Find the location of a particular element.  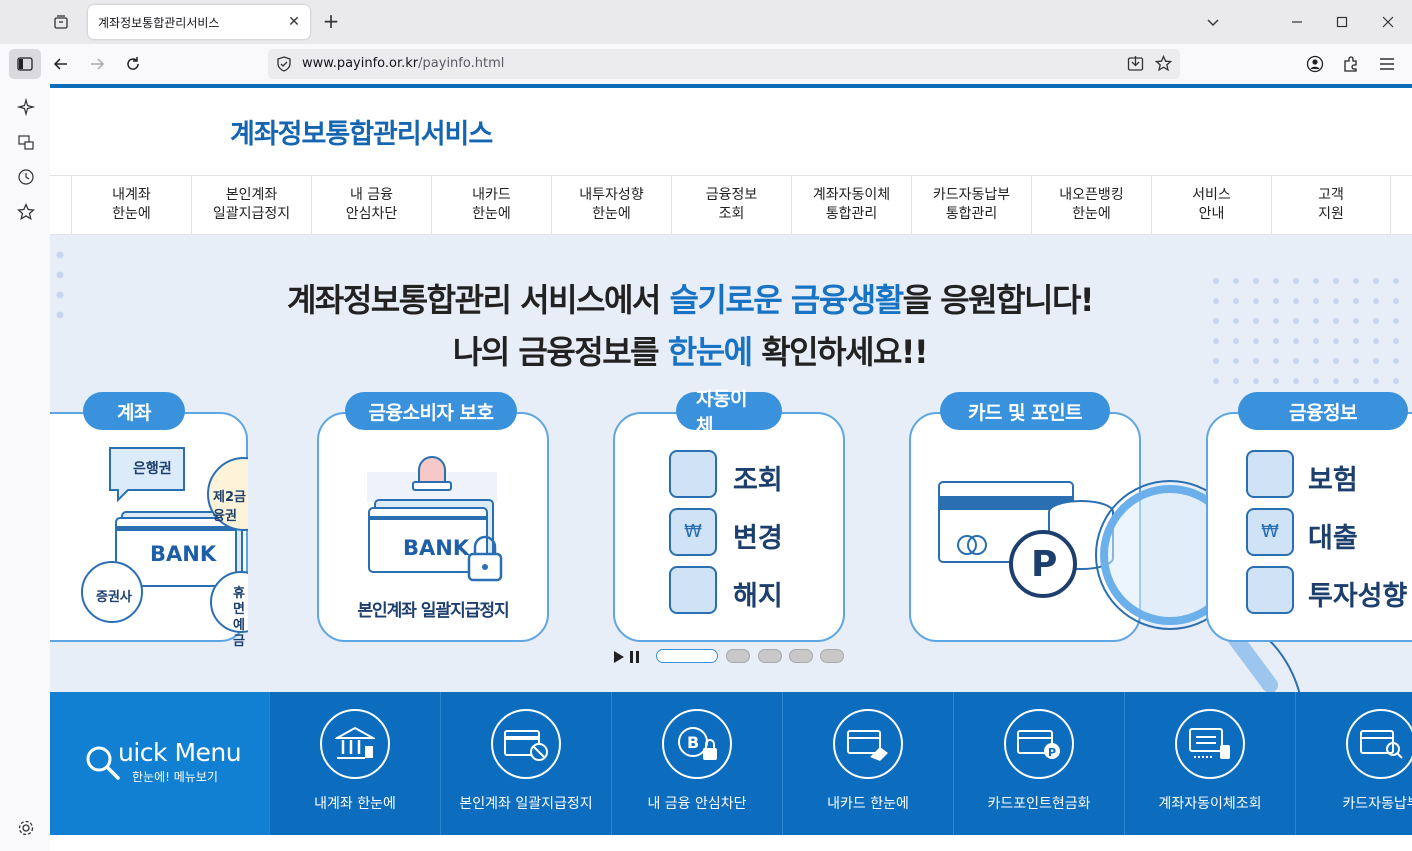

lock-coin-icon: B is located at coordinates (697, 744).